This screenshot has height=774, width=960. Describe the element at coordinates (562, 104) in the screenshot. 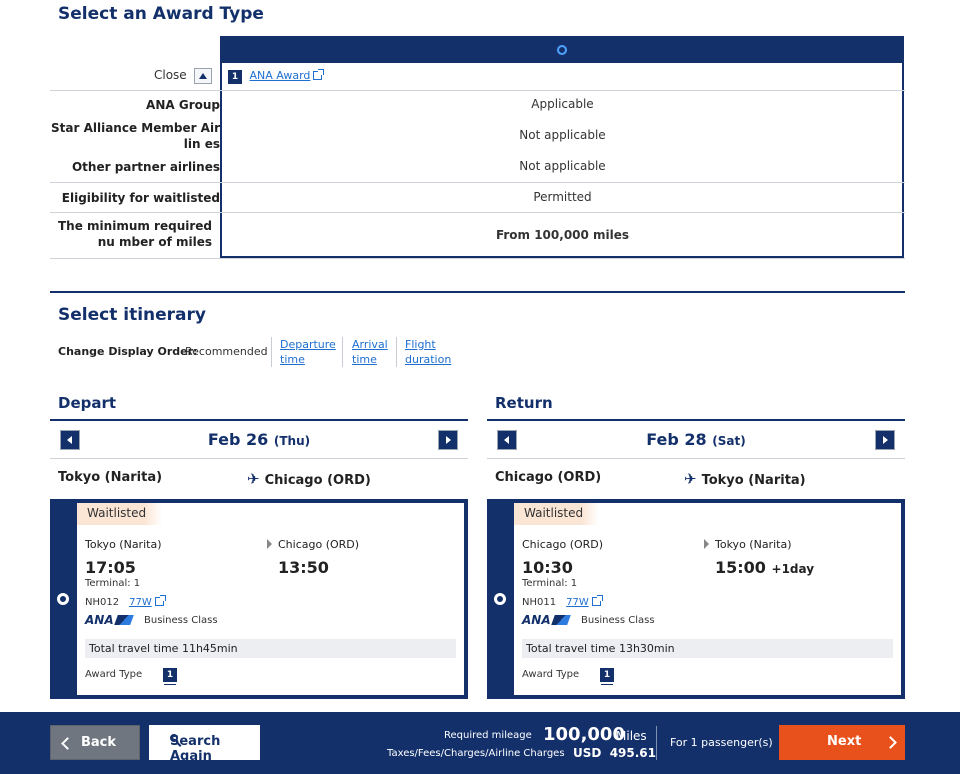

I see `row-value-ana-group: Applicable` at that location.